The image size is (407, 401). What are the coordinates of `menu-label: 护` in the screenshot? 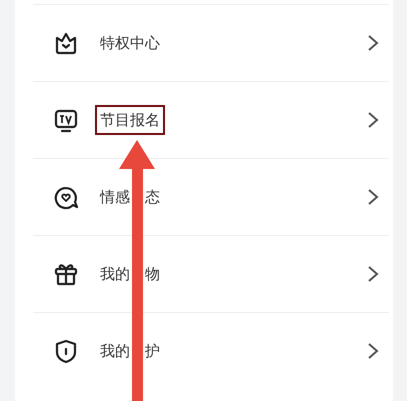 It's located at (152, 351).